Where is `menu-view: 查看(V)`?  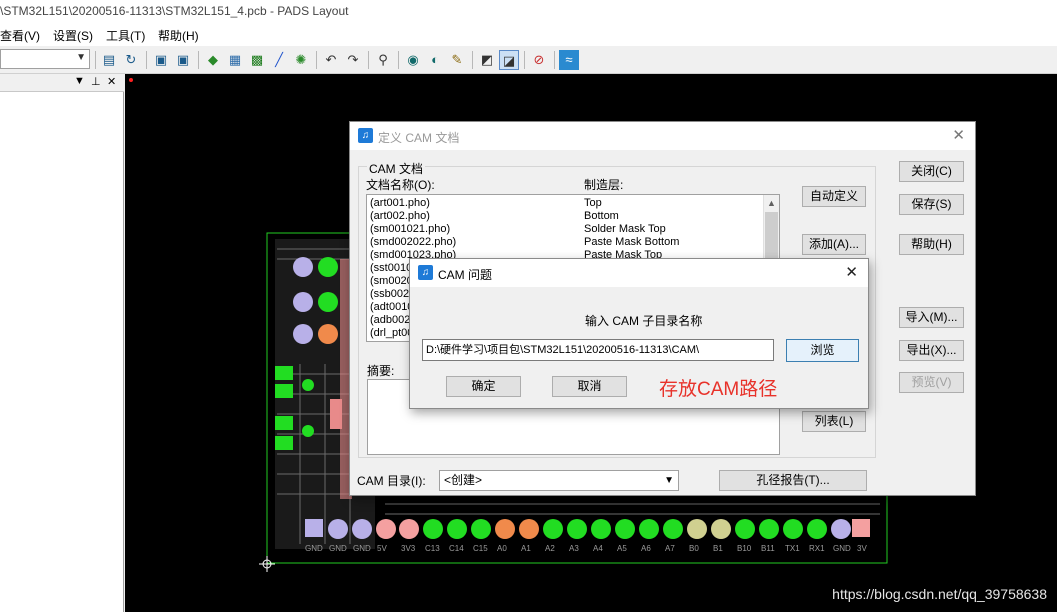
menu-view: 查看(V) is located at coordinates (20, 35).